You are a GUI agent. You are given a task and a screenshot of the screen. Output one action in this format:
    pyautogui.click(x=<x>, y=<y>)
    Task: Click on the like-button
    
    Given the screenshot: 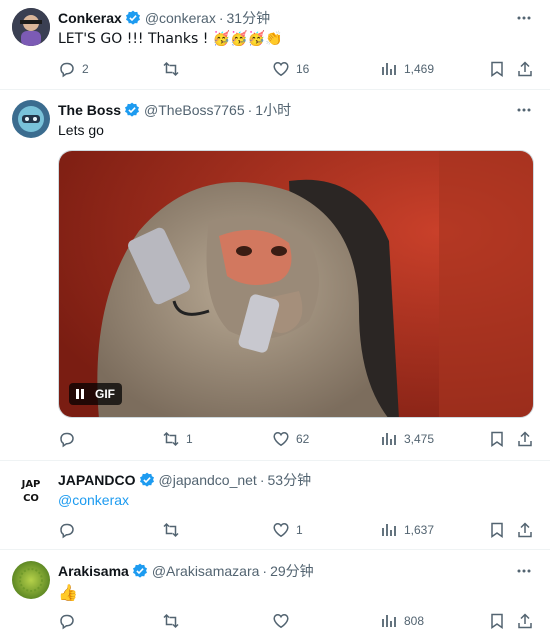 What is the action you would take?
    pyautogui.click(x=284, y=621)
    